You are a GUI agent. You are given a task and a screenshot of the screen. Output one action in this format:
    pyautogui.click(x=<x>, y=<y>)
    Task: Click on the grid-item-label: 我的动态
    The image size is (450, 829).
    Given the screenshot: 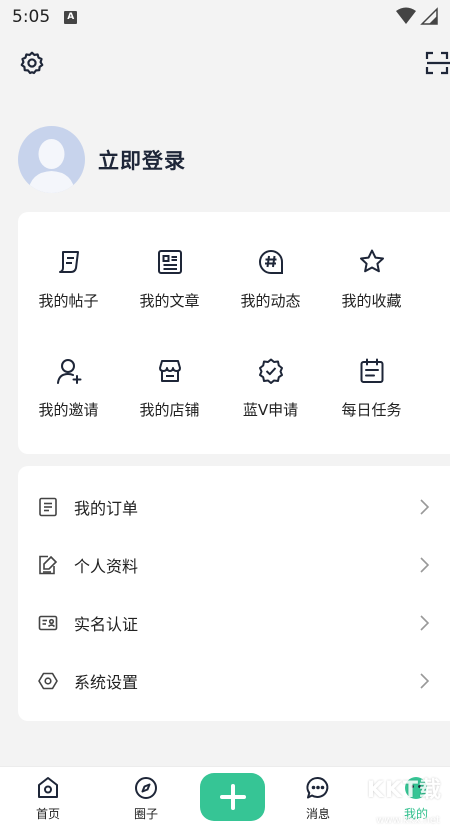 What is the action you would take?
    pyautogui.click(x=270, y=301)
    